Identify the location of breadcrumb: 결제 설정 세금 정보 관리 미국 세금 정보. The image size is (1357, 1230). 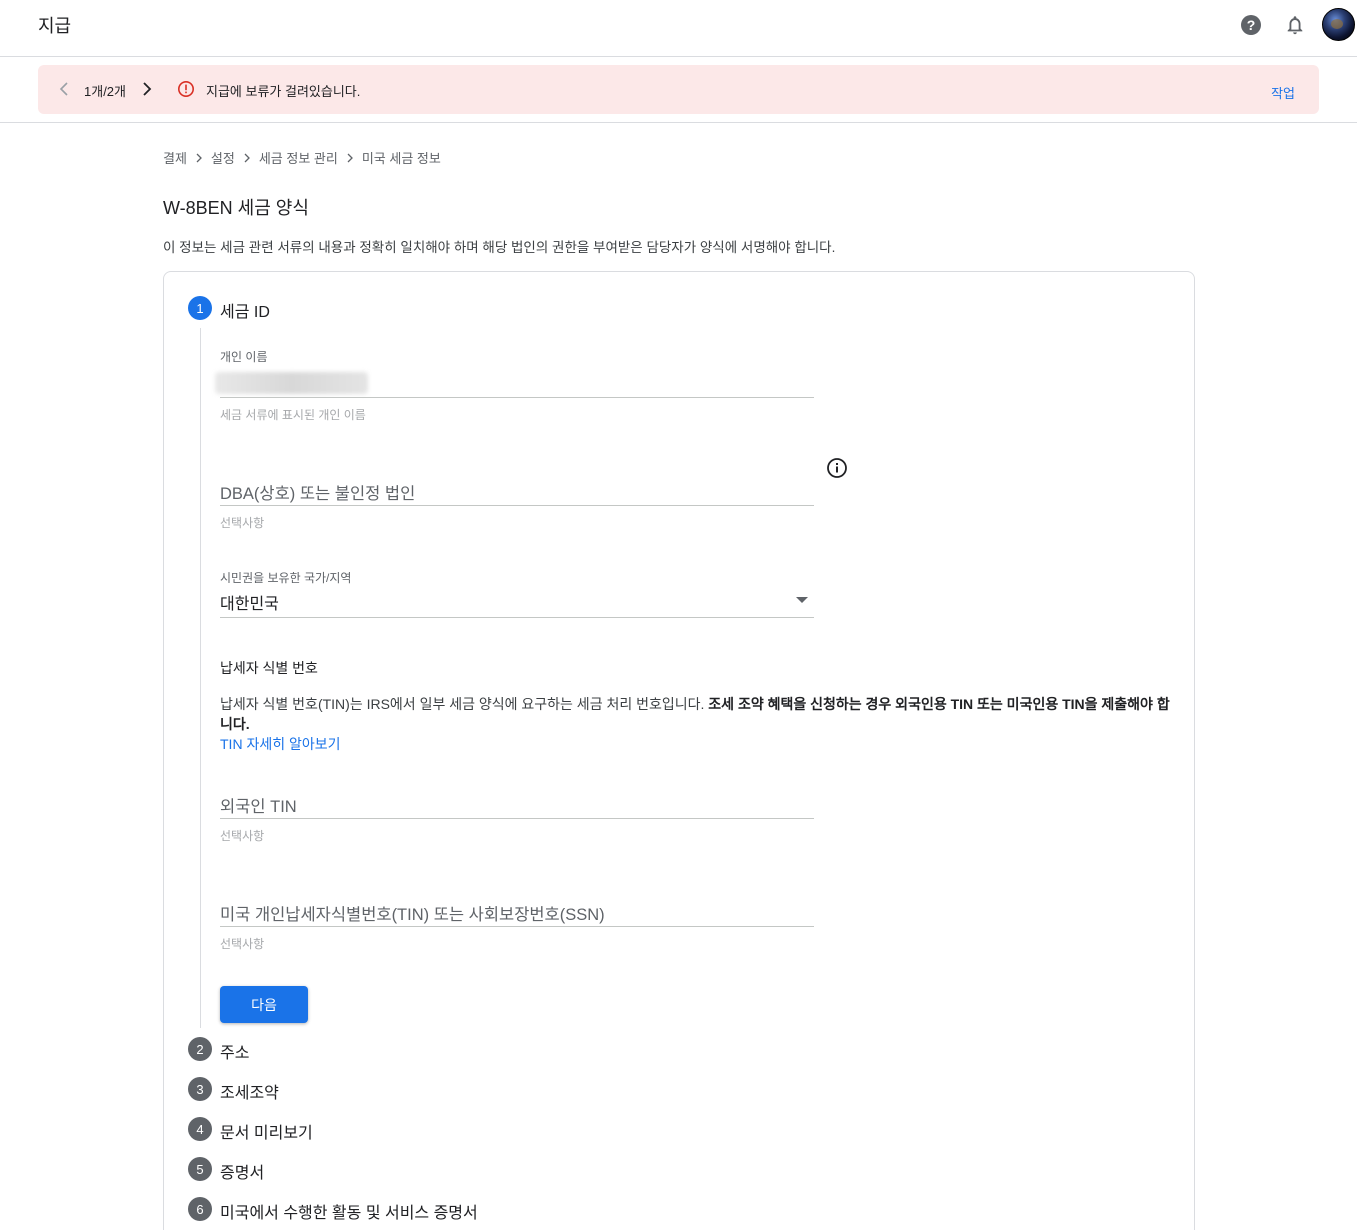
(302, 157).